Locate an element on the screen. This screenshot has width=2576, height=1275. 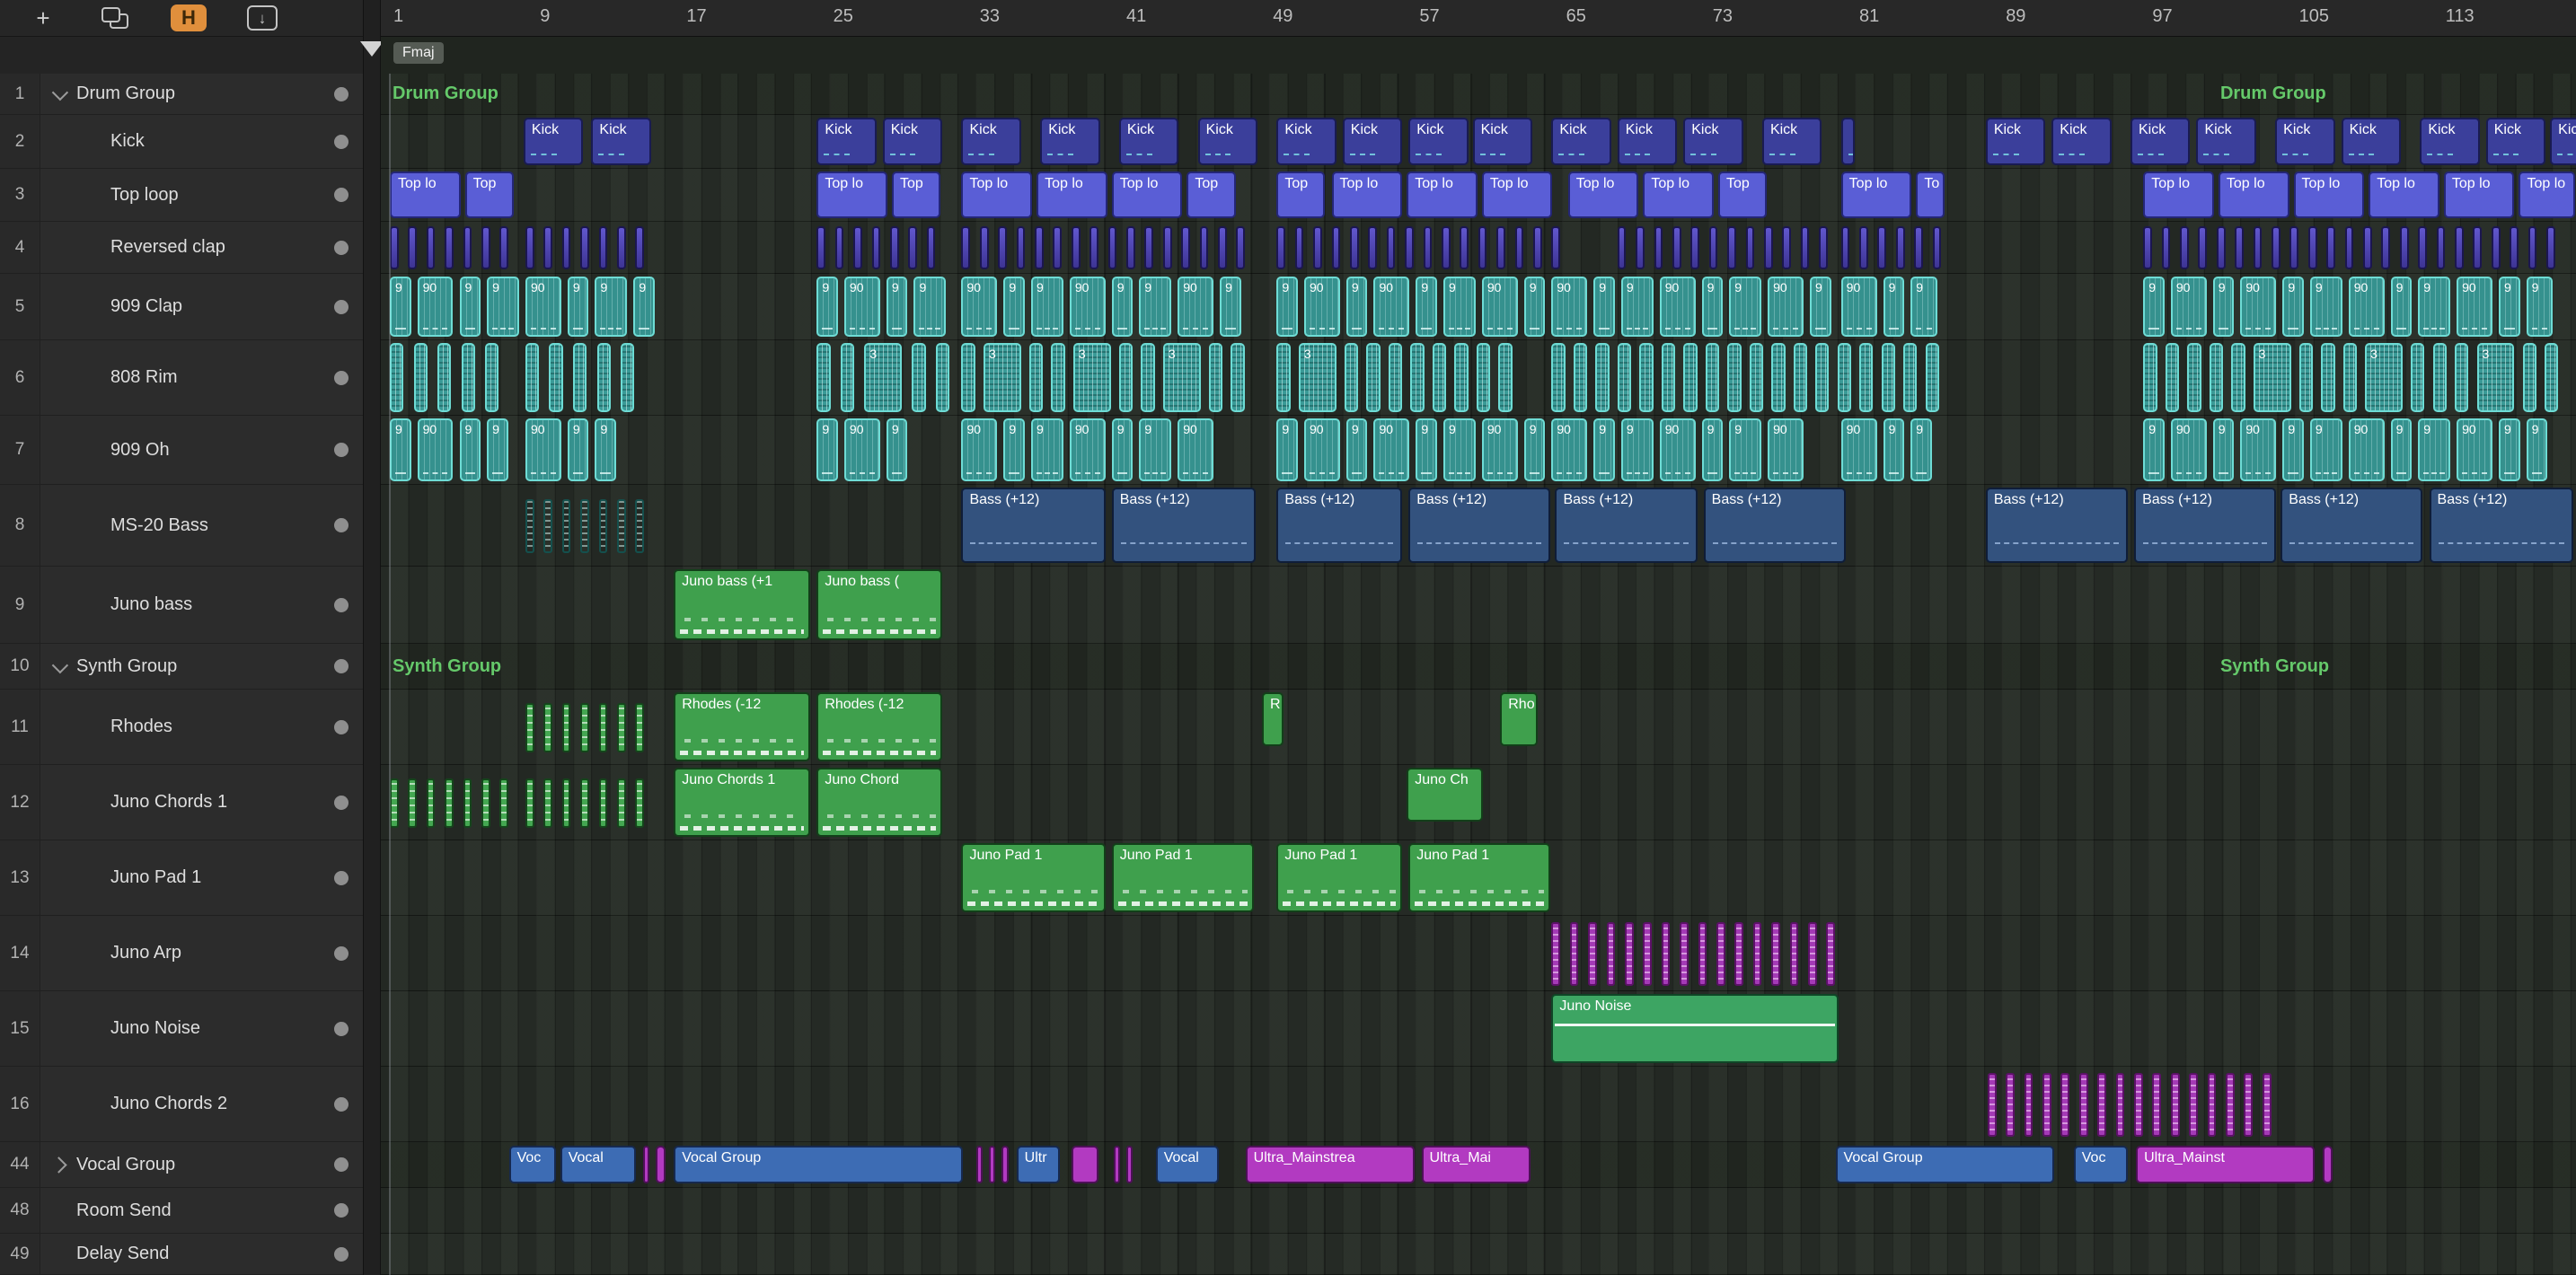
marker-fmaj: Fmaj is located at coordinates (418, 53).